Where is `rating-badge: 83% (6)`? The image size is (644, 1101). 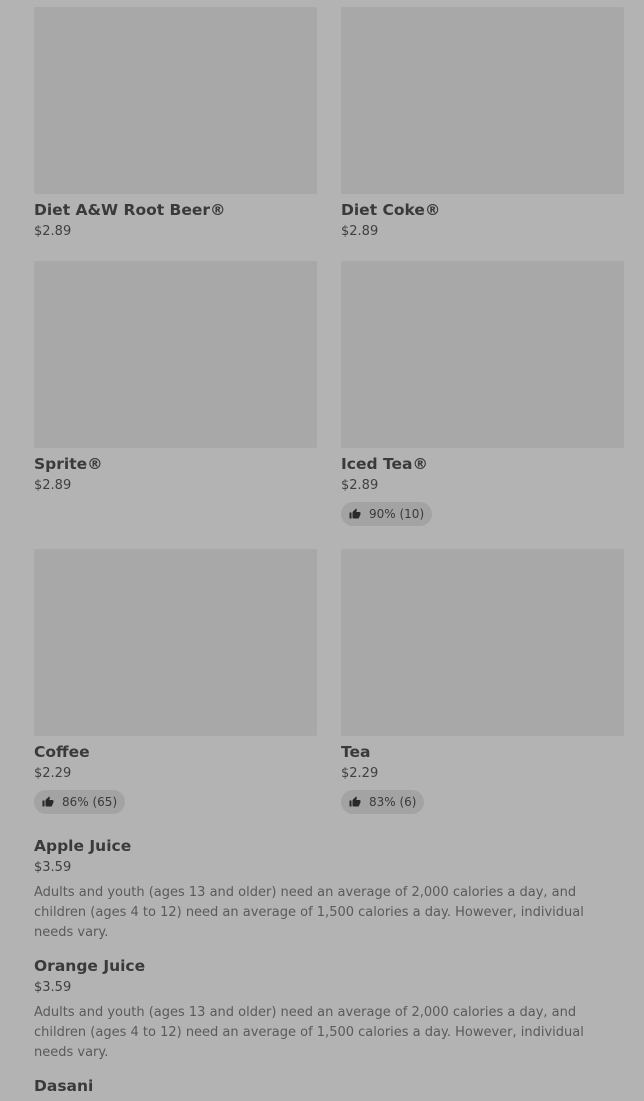 rating-badge: 83% (6) is located at coordinates (383, 802).